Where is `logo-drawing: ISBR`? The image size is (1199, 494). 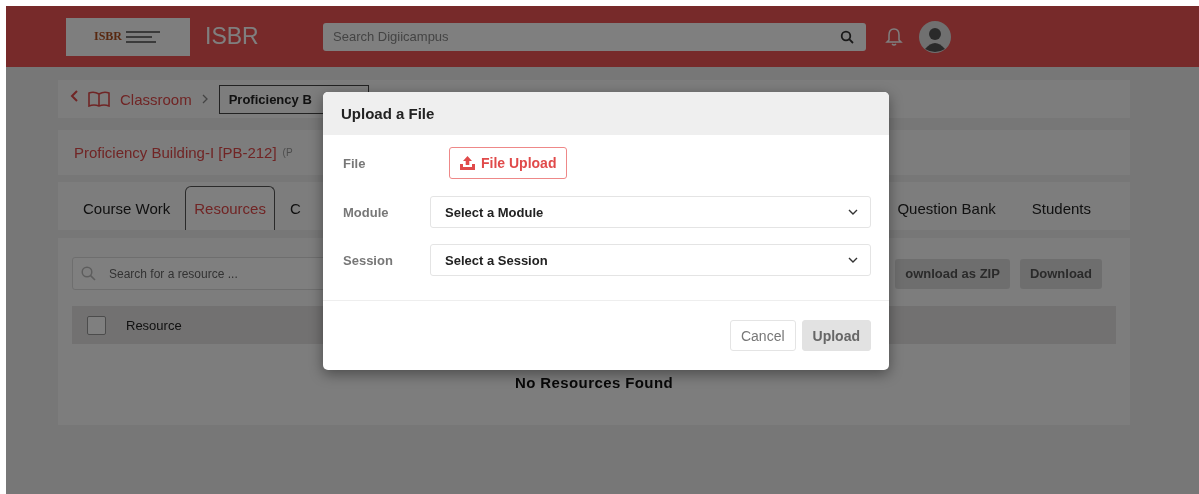 logo-drawing: ISBR is located at coordinates (128, 36).